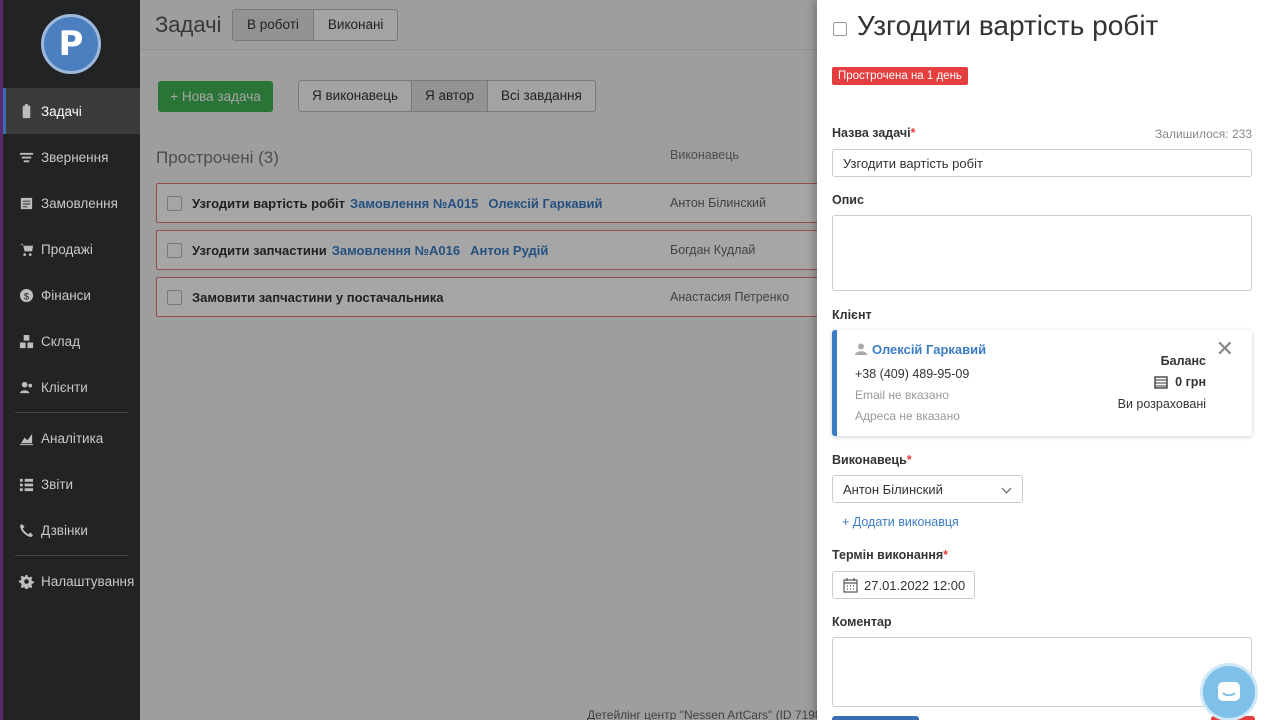  Describe the element at coordinates (929, 349) in the screenshot. I see `client-name-link: Олексій Гаркавий` at that location.